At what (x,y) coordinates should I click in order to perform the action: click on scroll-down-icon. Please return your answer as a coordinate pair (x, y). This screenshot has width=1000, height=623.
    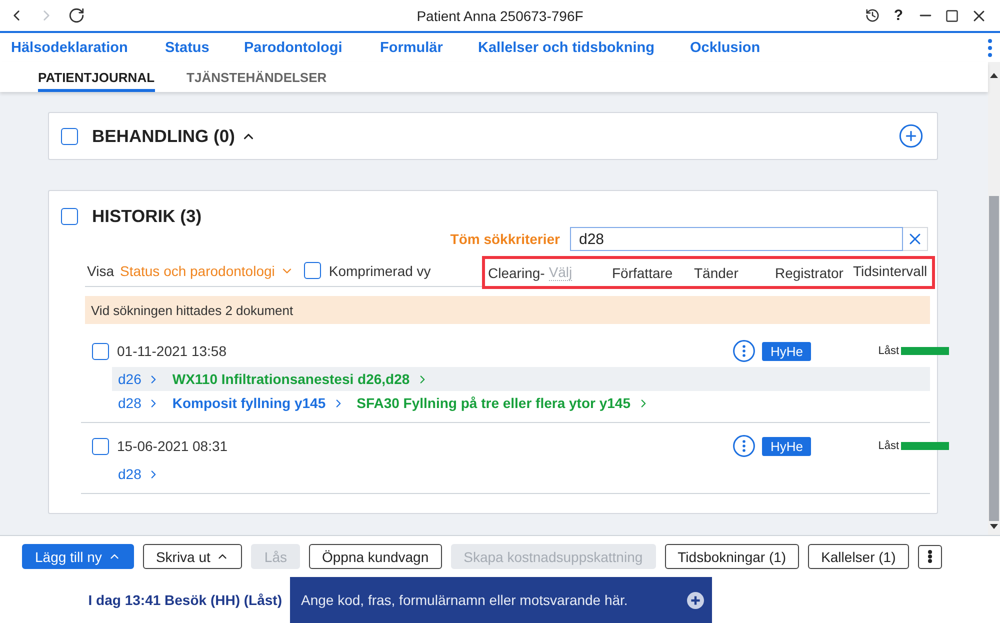
    Looking at the image, I should click on (994, 526).